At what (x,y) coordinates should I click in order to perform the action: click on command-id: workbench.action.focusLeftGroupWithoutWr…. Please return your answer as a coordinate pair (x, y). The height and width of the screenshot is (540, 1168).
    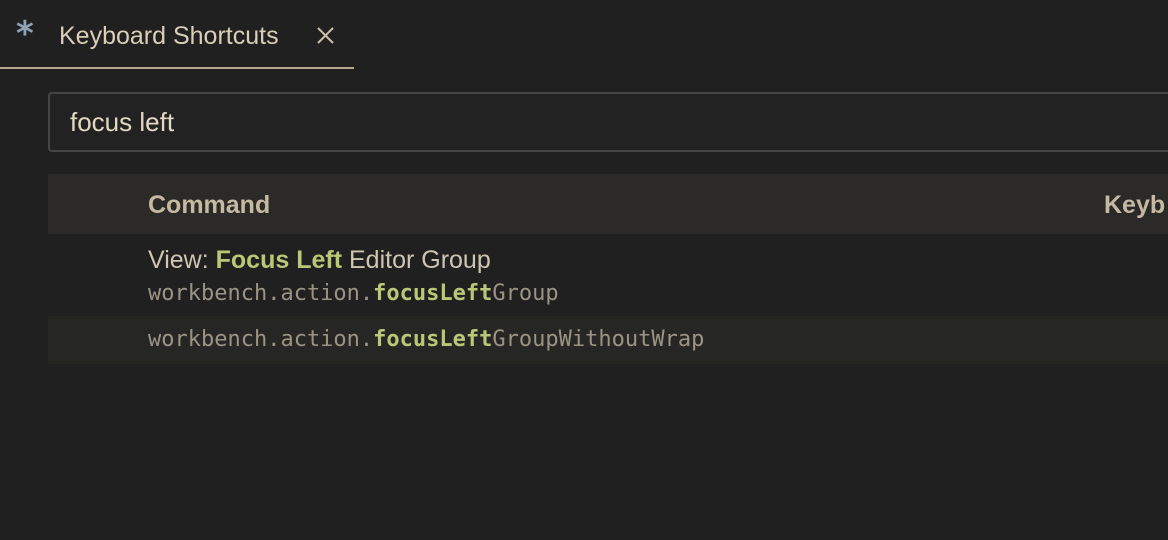
    Looking at the image, I should click on (426, 340).